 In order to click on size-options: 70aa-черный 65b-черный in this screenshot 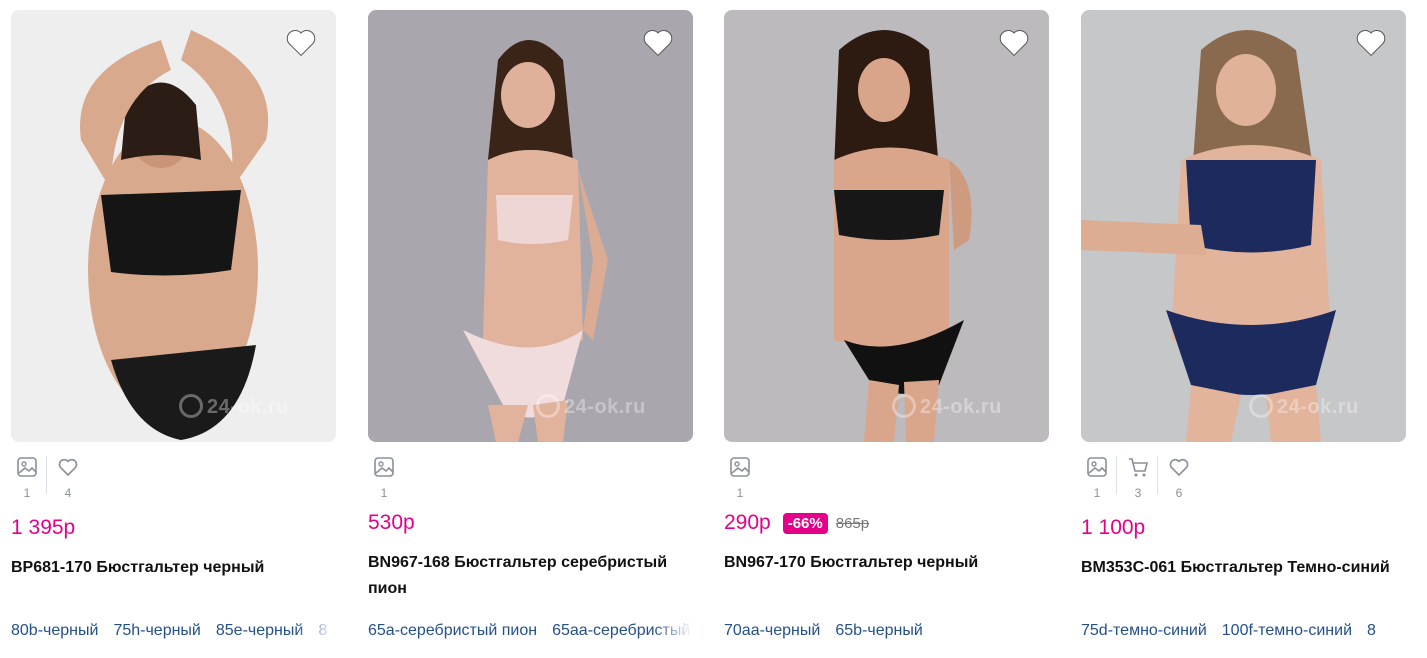, I will do `click(886, 631)`.